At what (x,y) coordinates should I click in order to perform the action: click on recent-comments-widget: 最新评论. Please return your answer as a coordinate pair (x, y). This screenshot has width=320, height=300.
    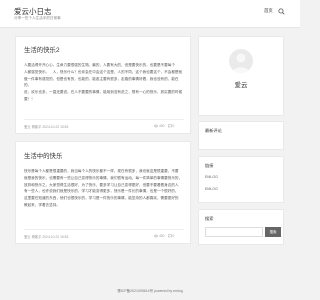
    Looking at the image, I should click on (241, 135).